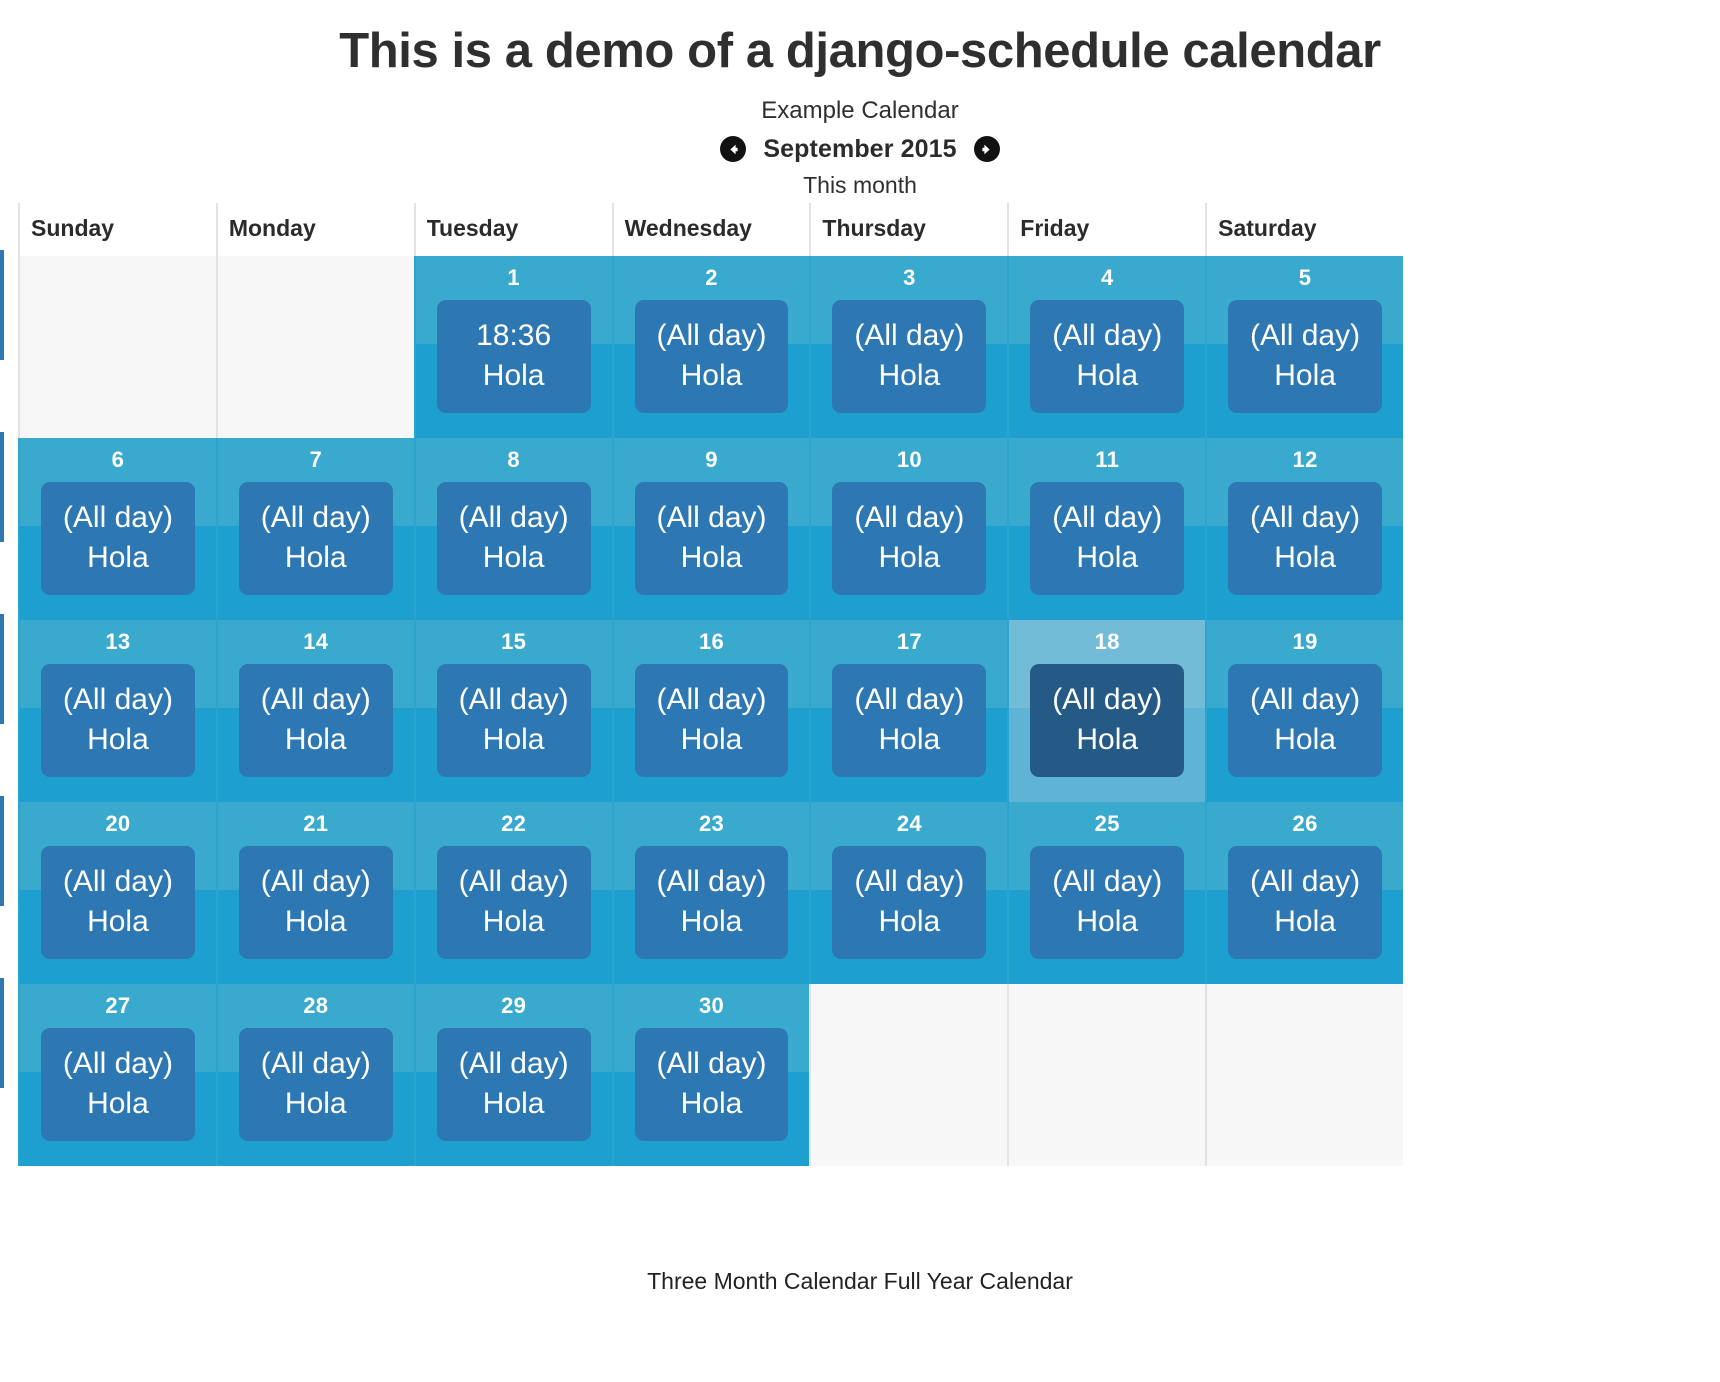 This screenshot has width=1720, height=1382. Describe the element at coordinates (733, 149) in the screenshot. I see `arrow-left-circle-icon` at that location.